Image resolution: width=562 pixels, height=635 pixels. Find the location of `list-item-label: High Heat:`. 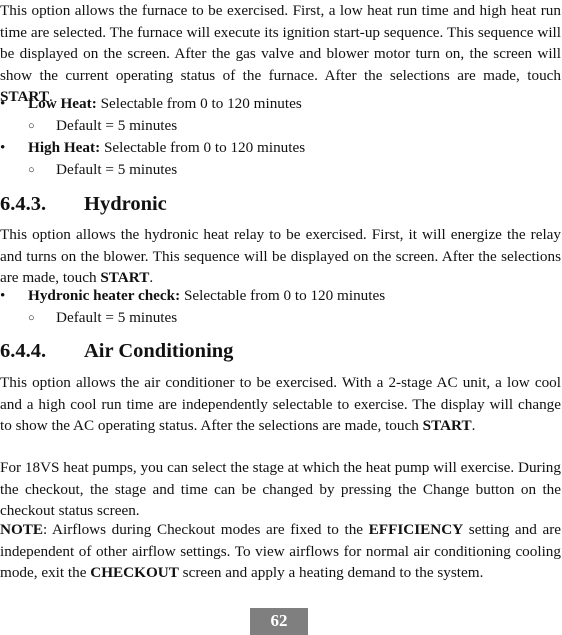

list-item-label: High Heat: is located at coordinates (64, 147).